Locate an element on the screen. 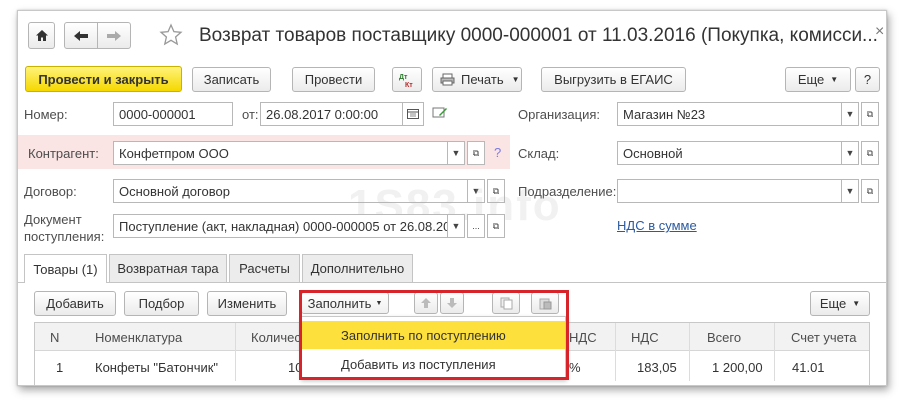  forward-button is located at coordinates (114, 35).